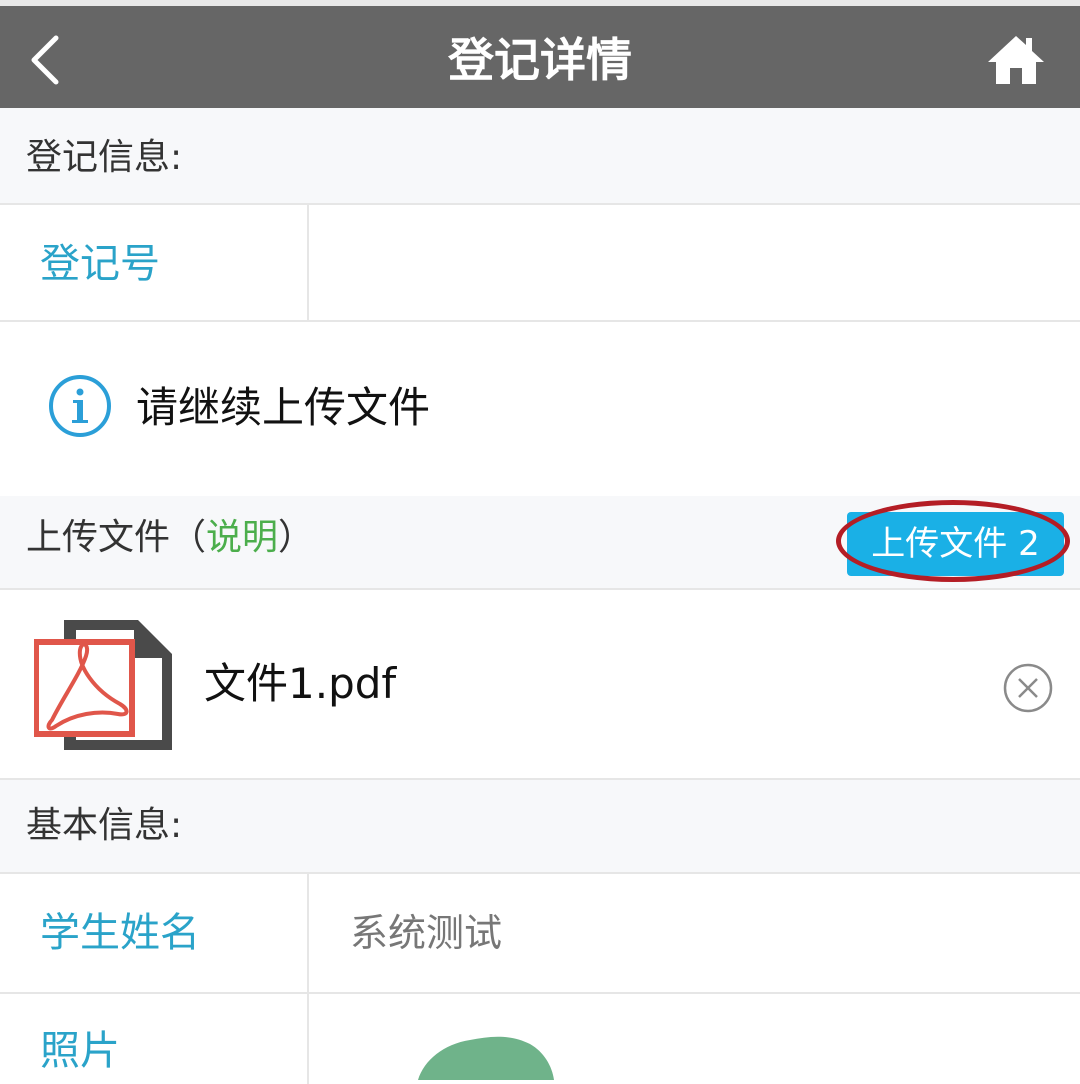 This screenshot has height=1084, width=1080. I want to click on field-key-registration-number: 登记号, so click(100, 264).